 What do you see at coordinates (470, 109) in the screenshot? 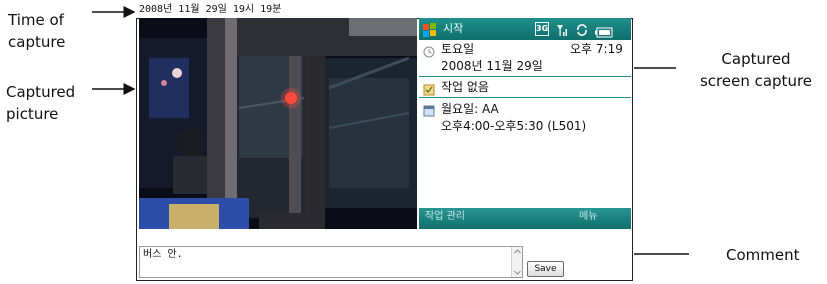
I see `phone-appointment-title: 월요일: AA` at bounding box center [470, 109].